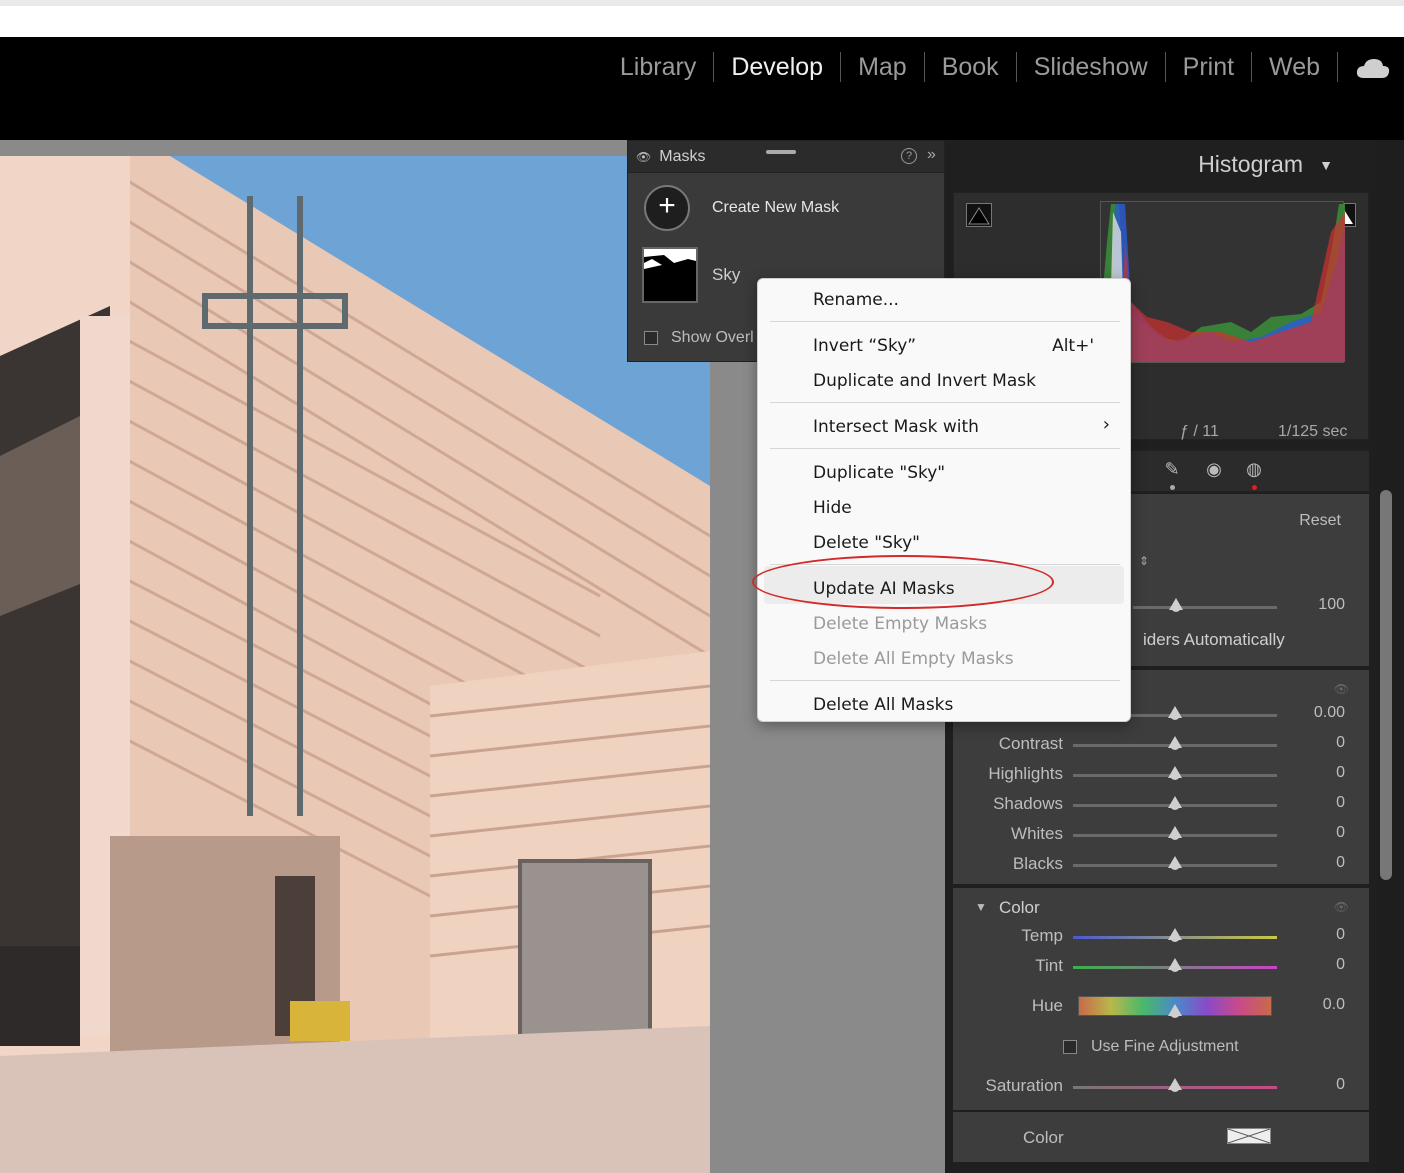 The image size is (1404, 1173). What do you see at coordinates (1386, 685) in the screenshot?
I see `right-panel-scrollbar` at bounding box center [1386, 685].